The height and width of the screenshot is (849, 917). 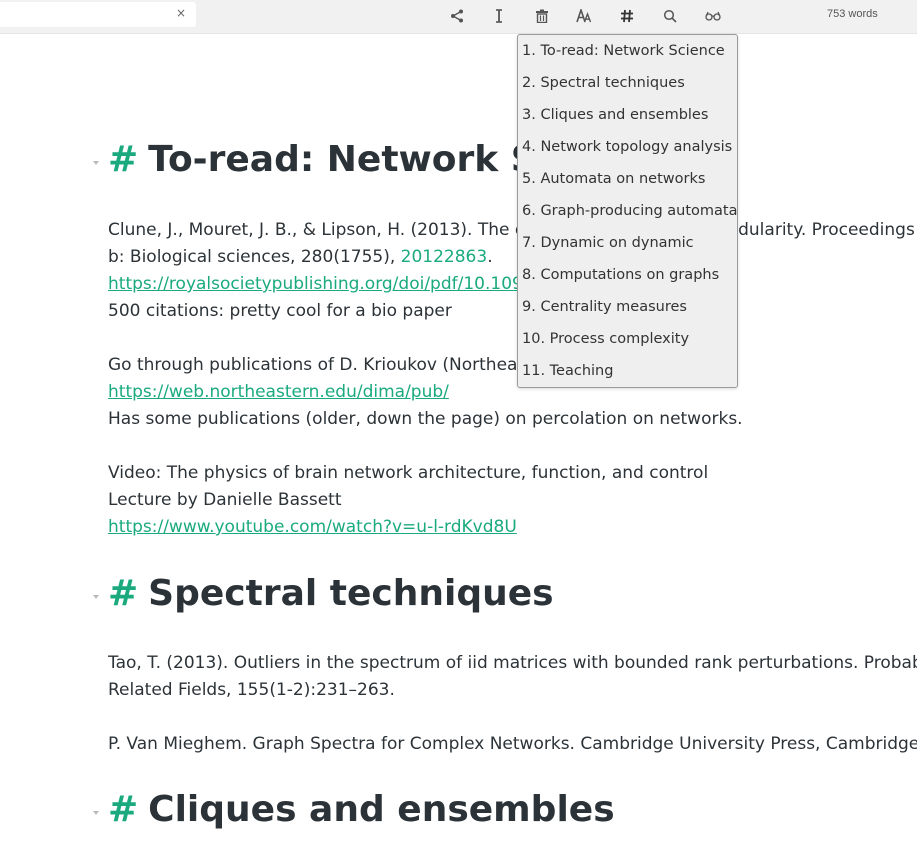 What do you see at coordinates (490, 257) in the screenshot?
I see `text-span: .` at bounding box center [490, 257].